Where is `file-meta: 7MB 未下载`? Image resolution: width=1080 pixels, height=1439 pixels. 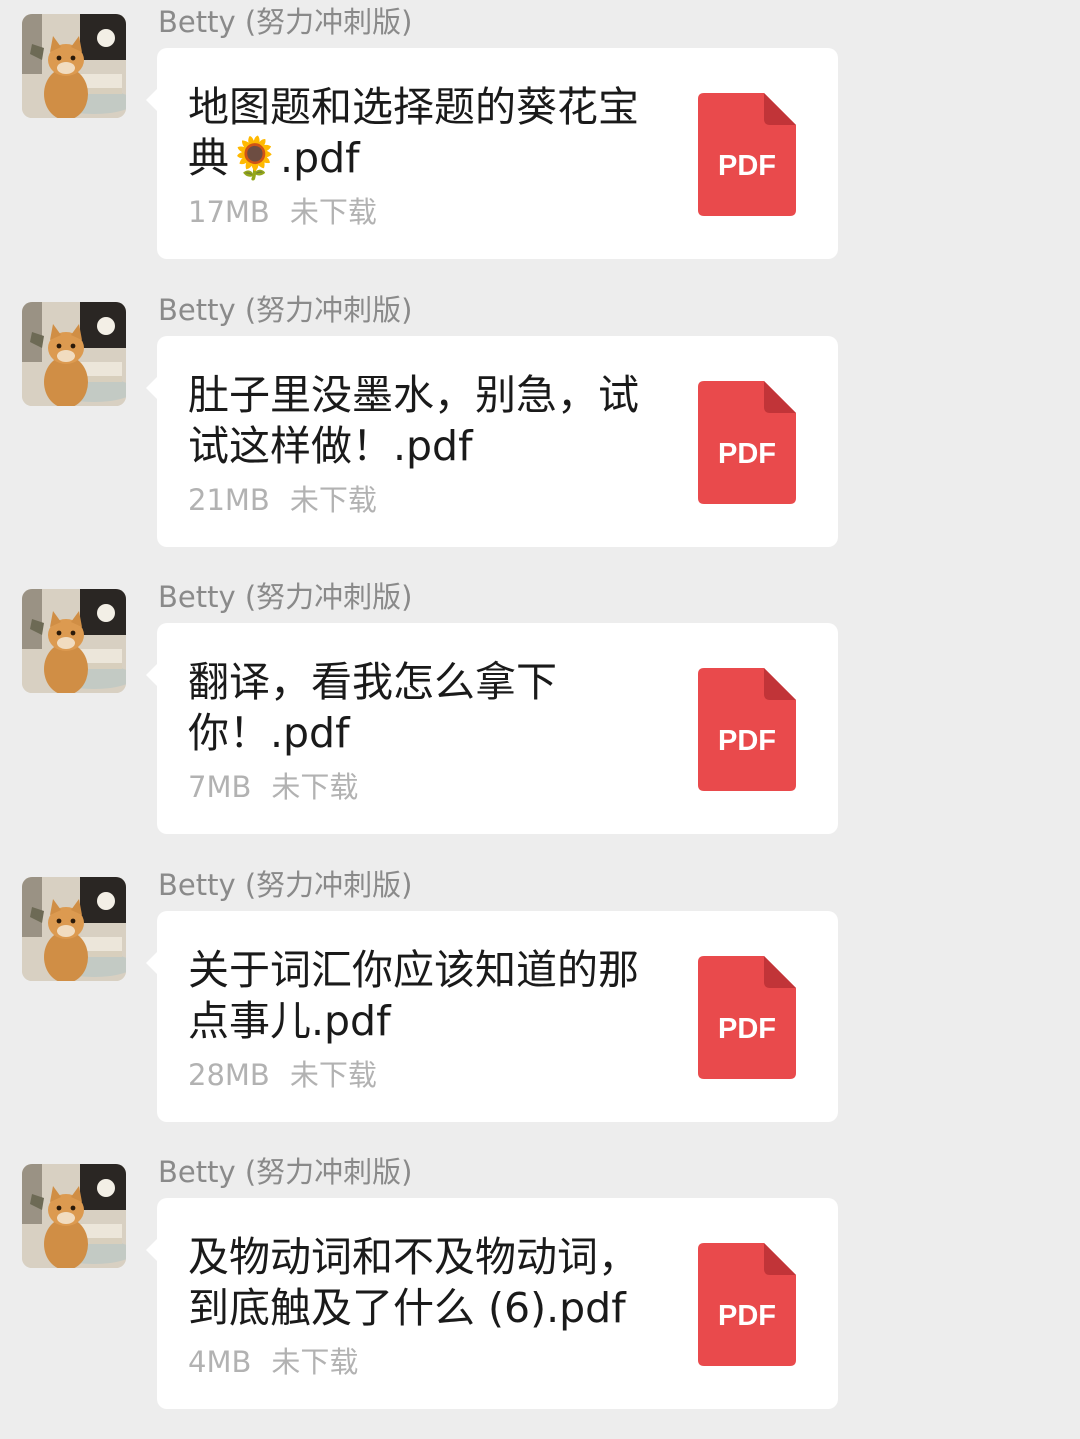
file-meta: 7MB 未下载 is located at coordinates (273, 787).